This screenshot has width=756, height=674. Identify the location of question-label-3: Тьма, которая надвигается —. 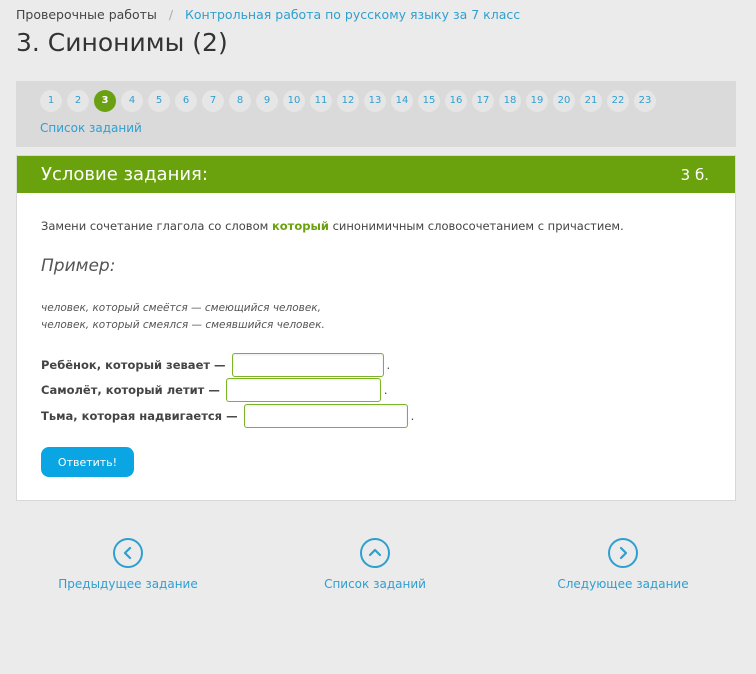
(139, 416).